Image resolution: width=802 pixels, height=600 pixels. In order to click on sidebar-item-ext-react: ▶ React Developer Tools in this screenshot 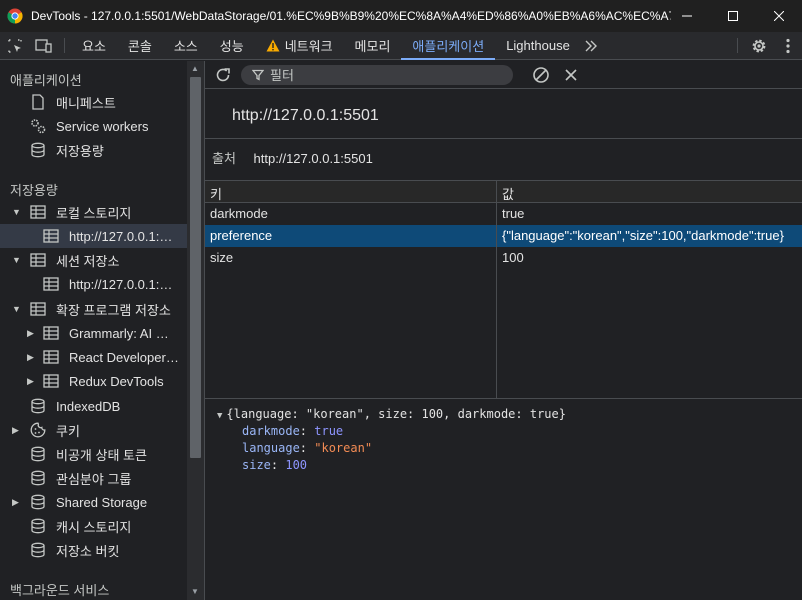, I will do `click(93, 357)`.